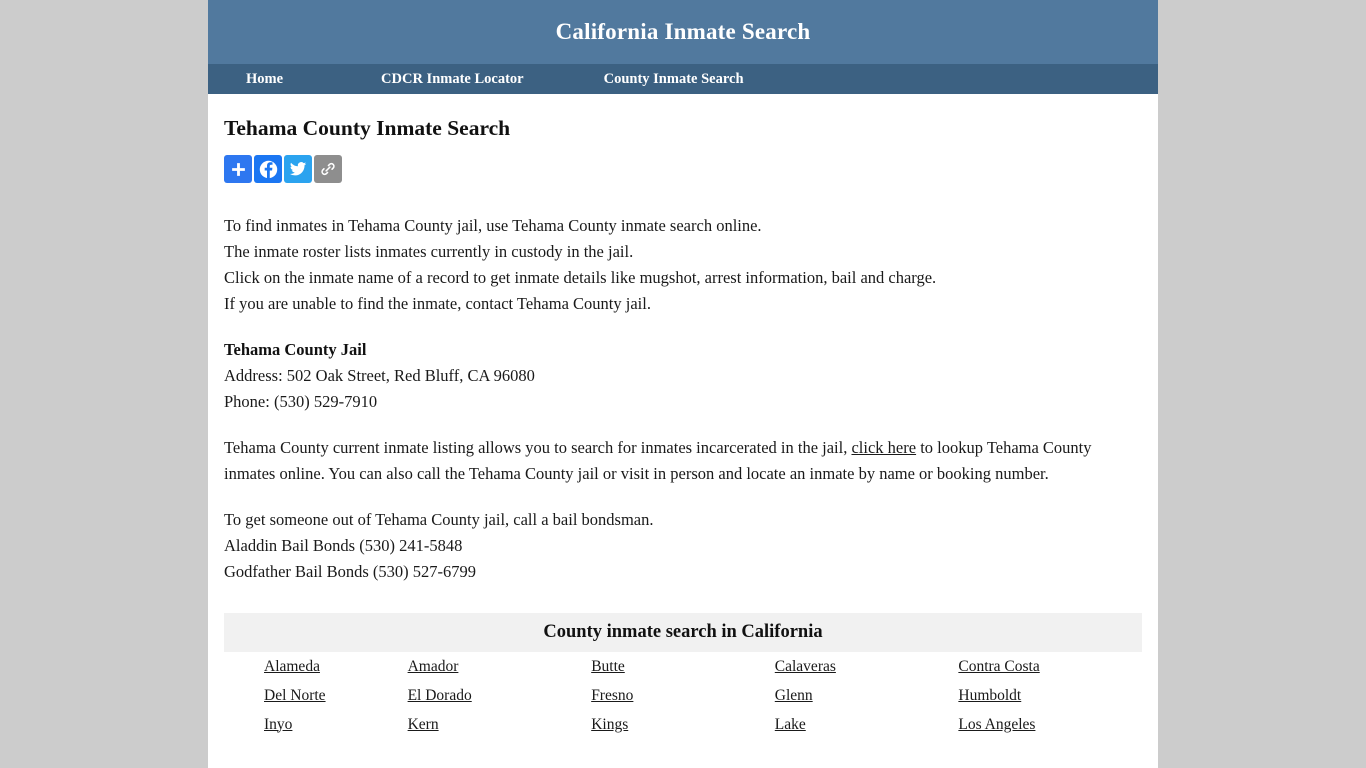 The image size is (1366, 768). Describe the element at coordinates (301, 401) in the screenshot. I see `jail-phone: Phone: (530) 529-7910` at that location.